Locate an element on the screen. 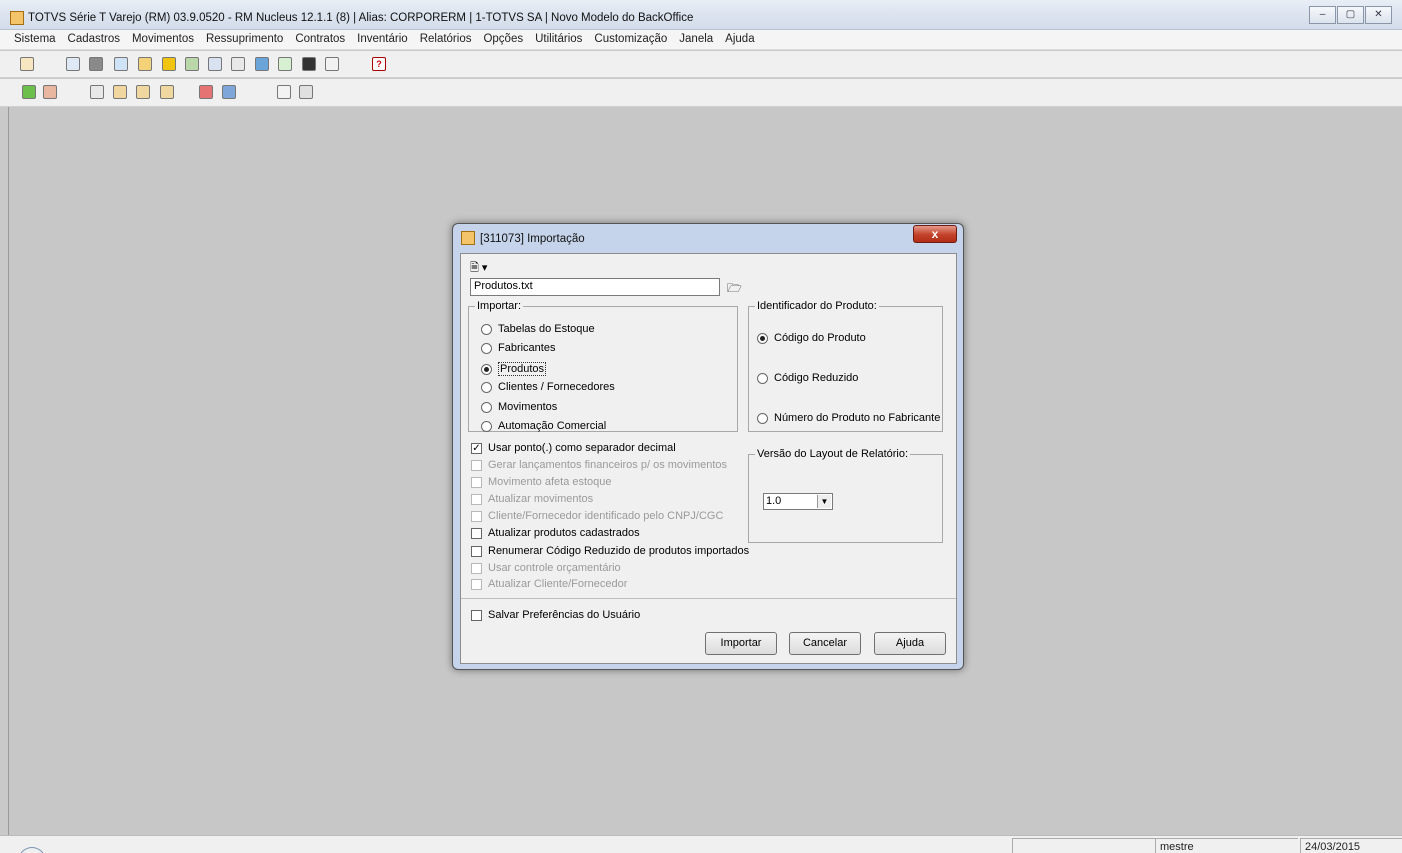 This screenshot has height=853, width=1402. chk-separador-decimal: ✓ Usar ponto(.) como separador decimal is located at coordinates (573, 448).